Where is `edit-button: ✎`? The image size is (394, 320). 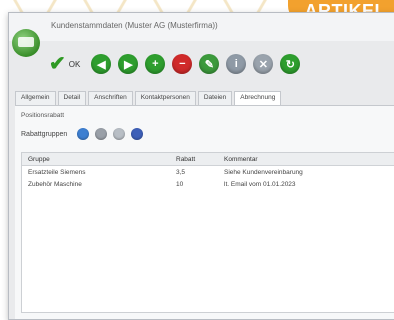 edit-button: ✎ is located at coordinates (209, 64).